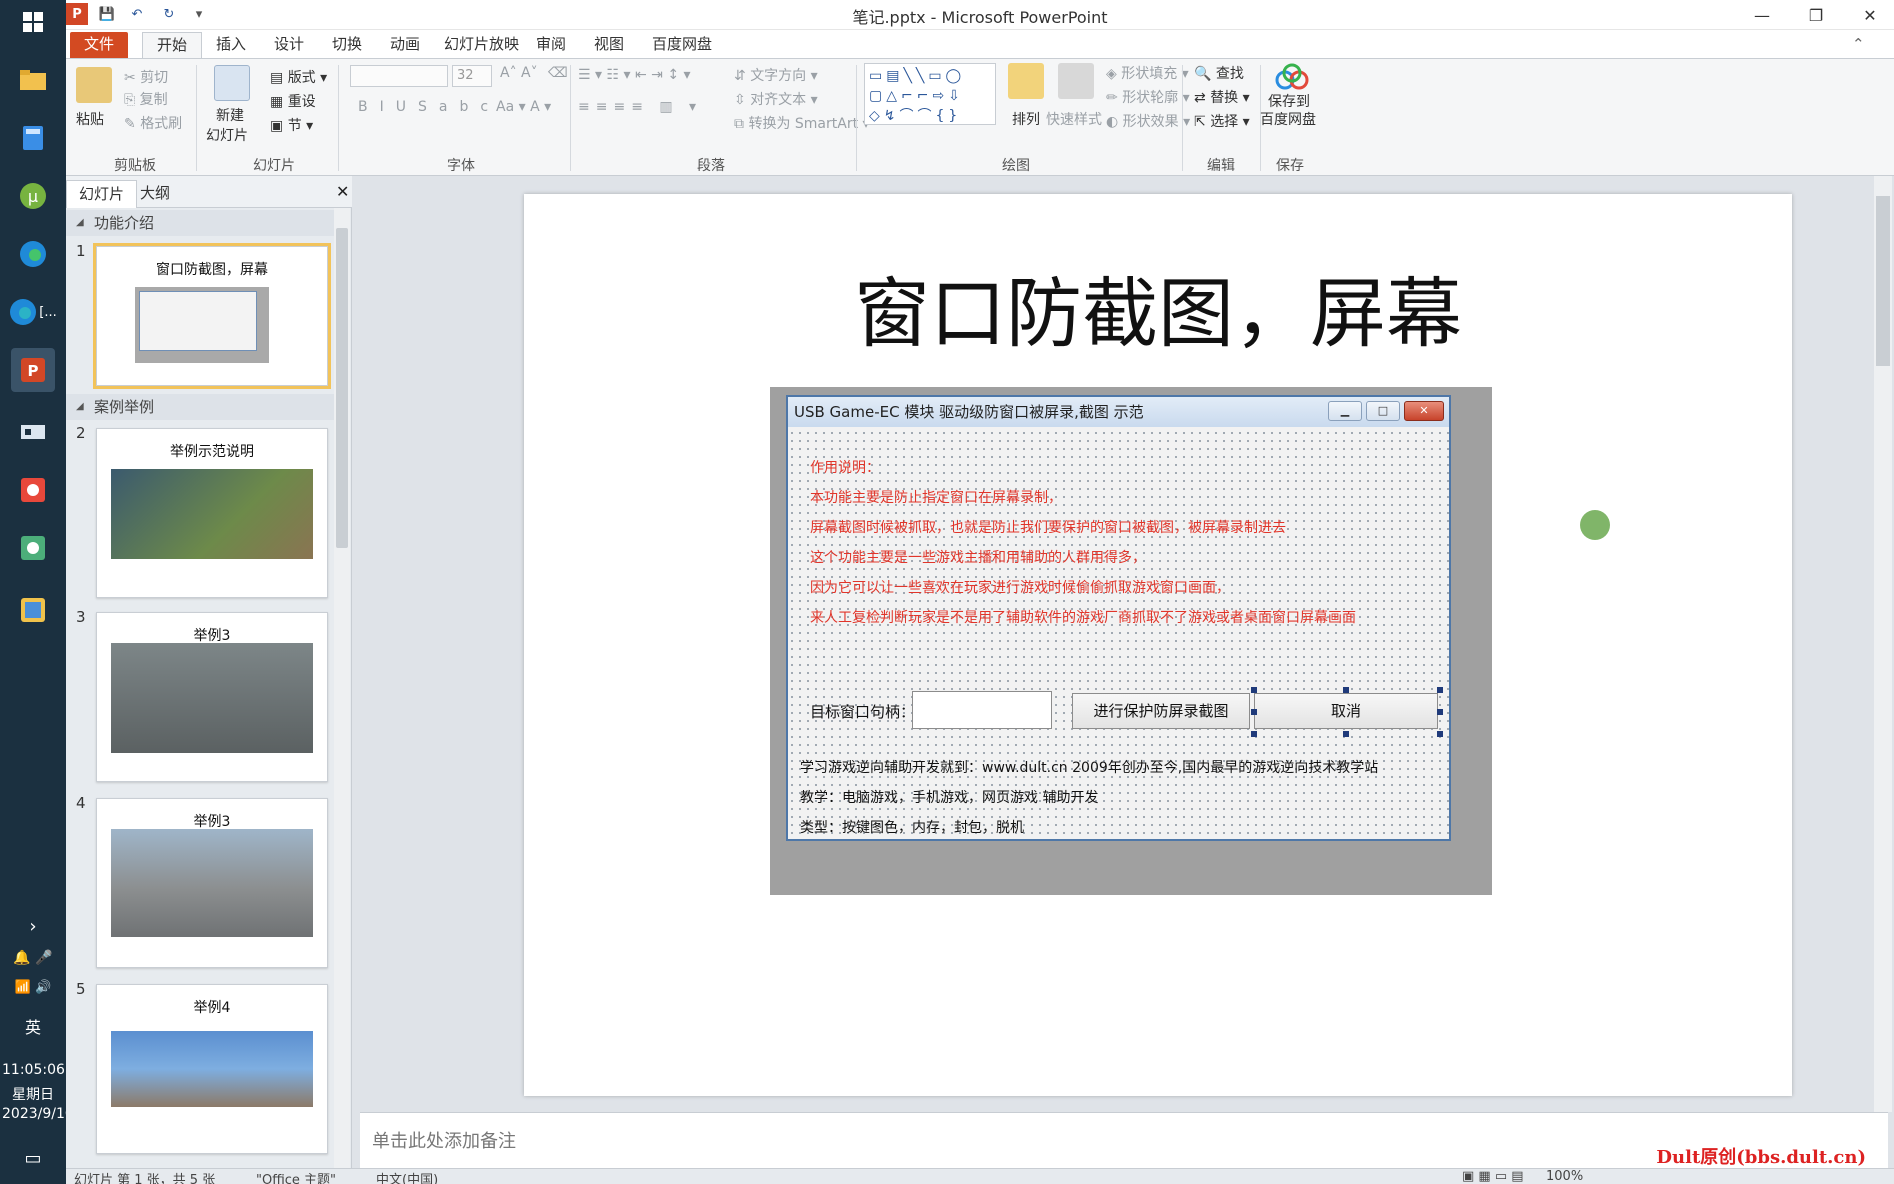  Describe the element at coordinates (634, 75) in the screenshot. I see `list-buttons: ☰ ▾ ☷ ▾ ⇤ ⇥ ↕ ▾` at that location.